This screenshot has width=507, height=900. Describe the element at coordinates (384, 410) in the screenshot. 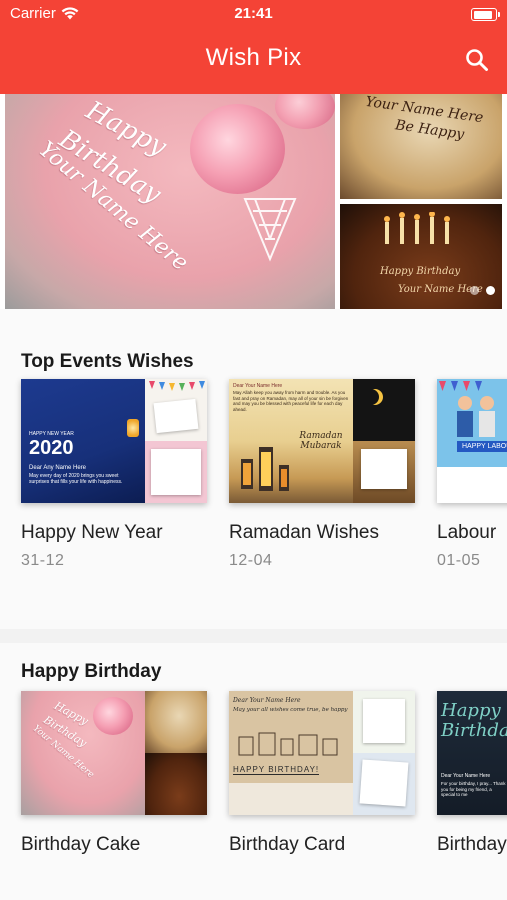

I see `ramadan-side-art` at that location.